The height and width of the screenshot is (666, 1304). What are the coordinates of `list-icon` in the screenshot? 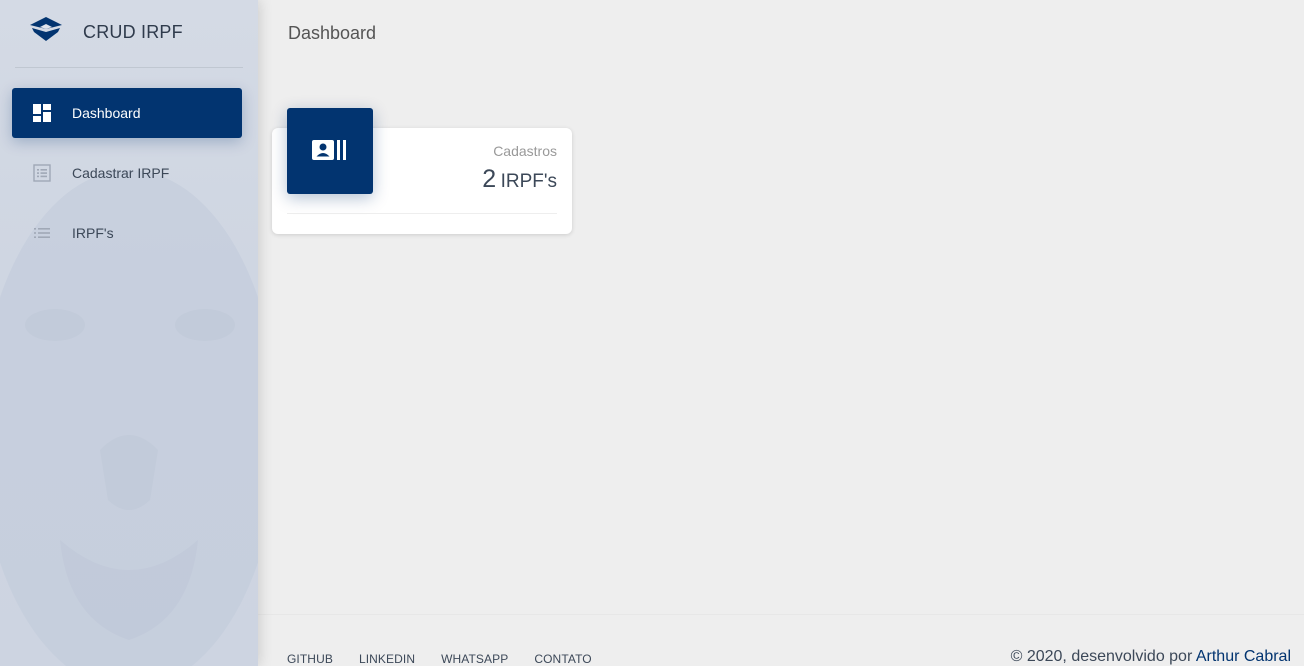 It's located at (42, 233).